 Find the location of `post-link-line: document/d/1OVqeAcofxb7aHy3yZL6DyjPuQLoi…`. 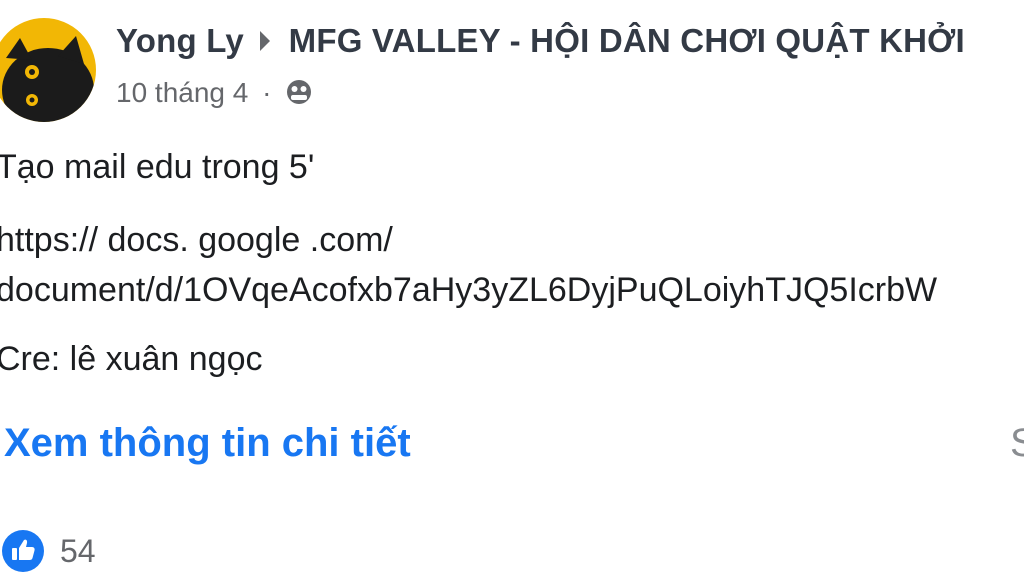

post-link-line: document/d/1OVqeAcofxb7aHy3yZL6DyjPuQLoi… is located at coordinates (468, 290).